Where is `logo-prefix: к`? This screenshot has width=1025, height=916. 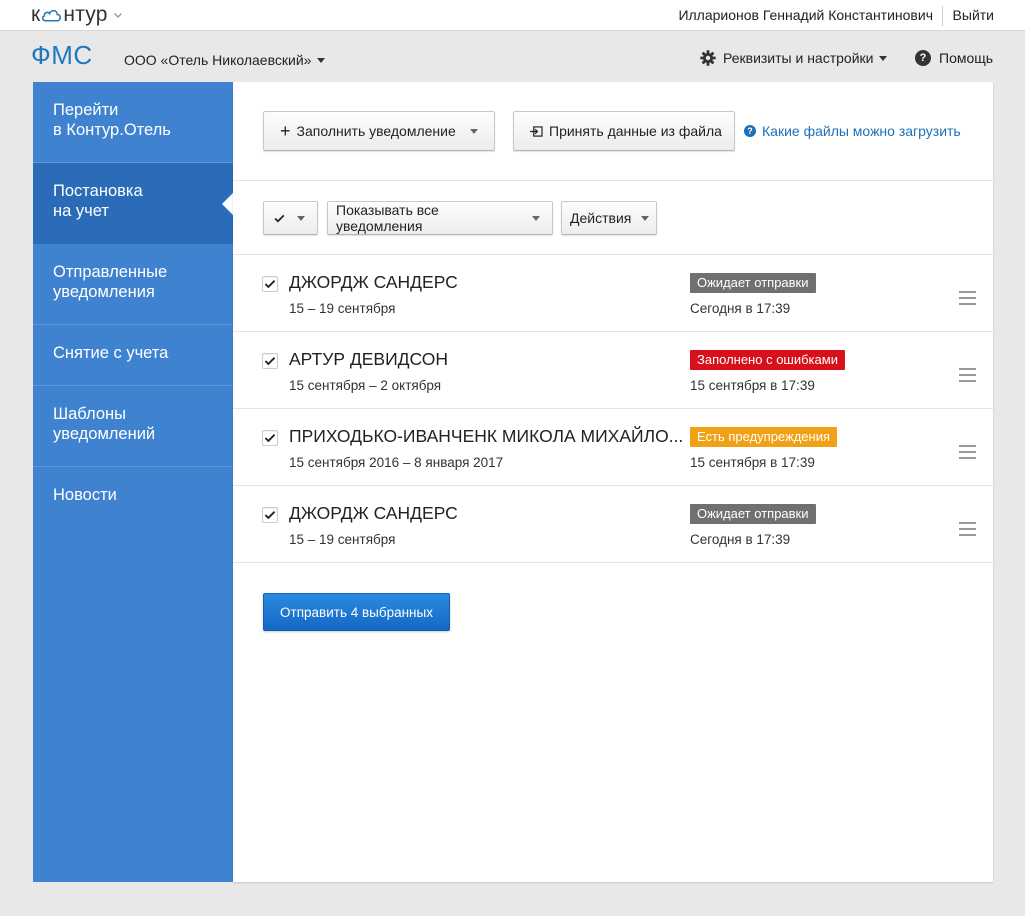 logo-prefix: к is located at coordinates (36, 14).